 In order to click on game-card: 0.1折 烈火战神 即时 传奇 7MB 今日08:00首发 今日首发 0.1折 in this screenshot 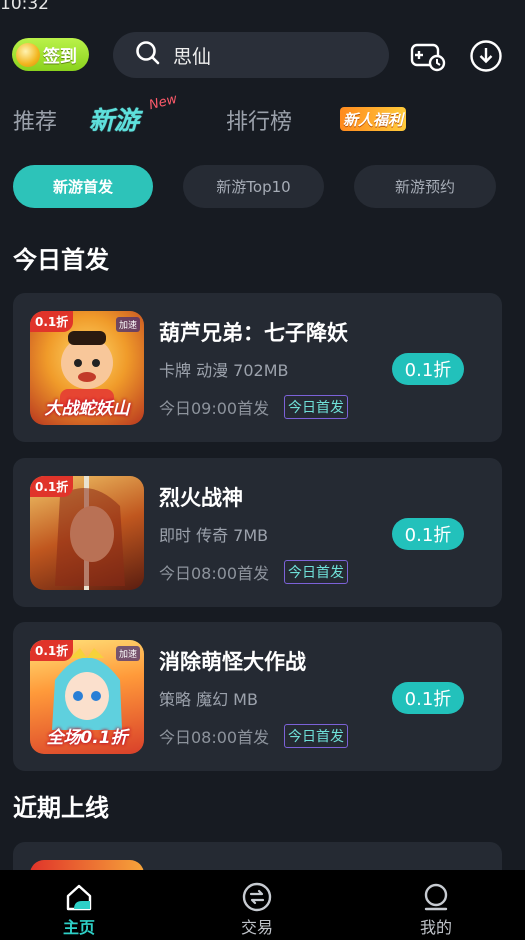, I will do `click(257, 532)`.